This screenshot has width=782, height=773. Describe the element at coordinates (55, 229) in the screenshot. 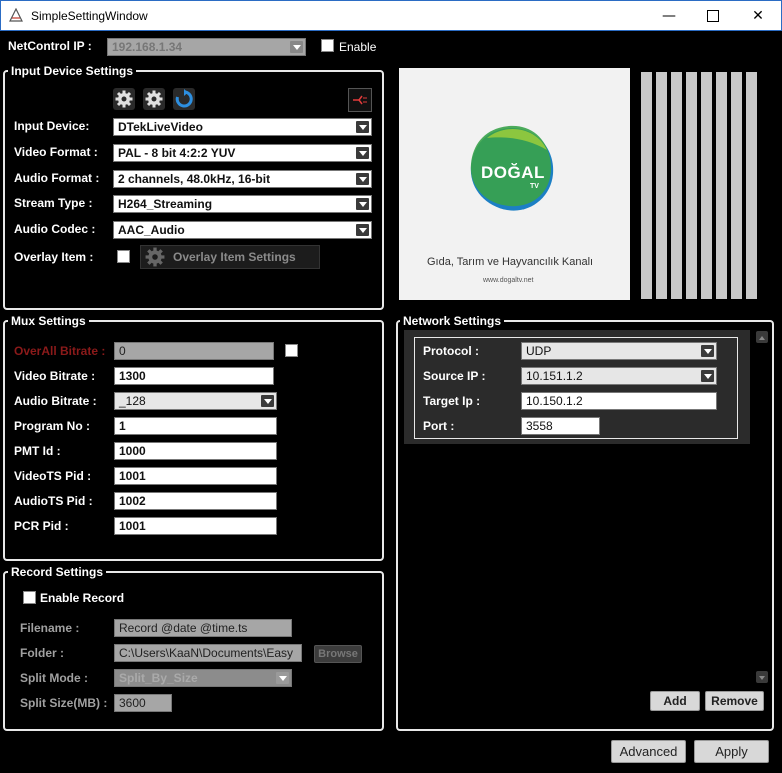

I see `audio-codec-label: Audio Codec :` at that location.